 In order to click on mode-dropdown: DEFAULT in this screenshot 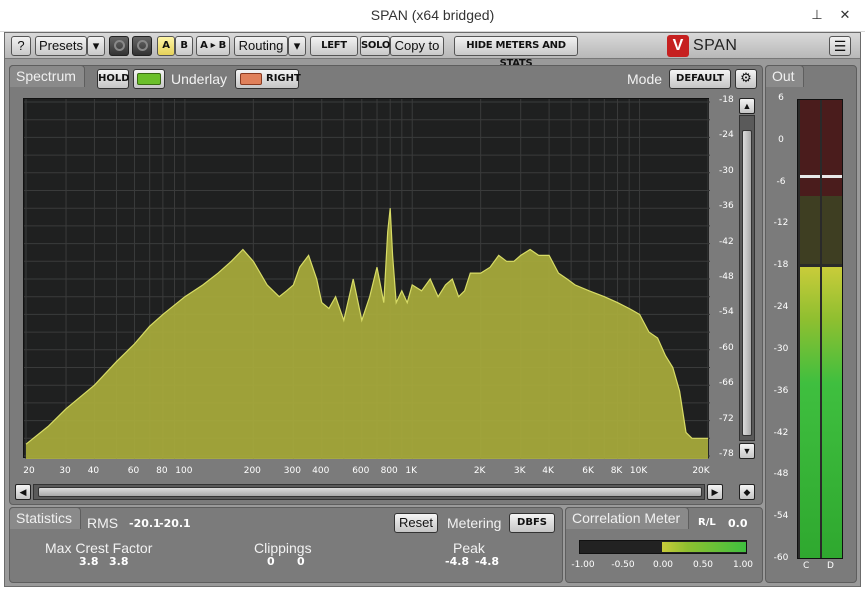, I will do `click(700, 79)`.